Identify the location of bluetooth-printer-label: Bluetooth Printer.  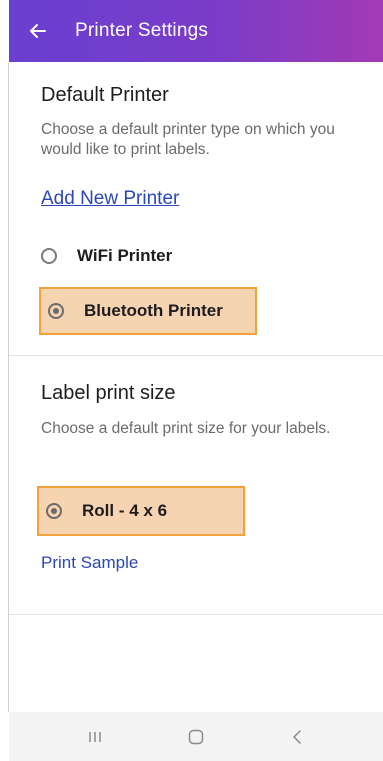
(153, 310).